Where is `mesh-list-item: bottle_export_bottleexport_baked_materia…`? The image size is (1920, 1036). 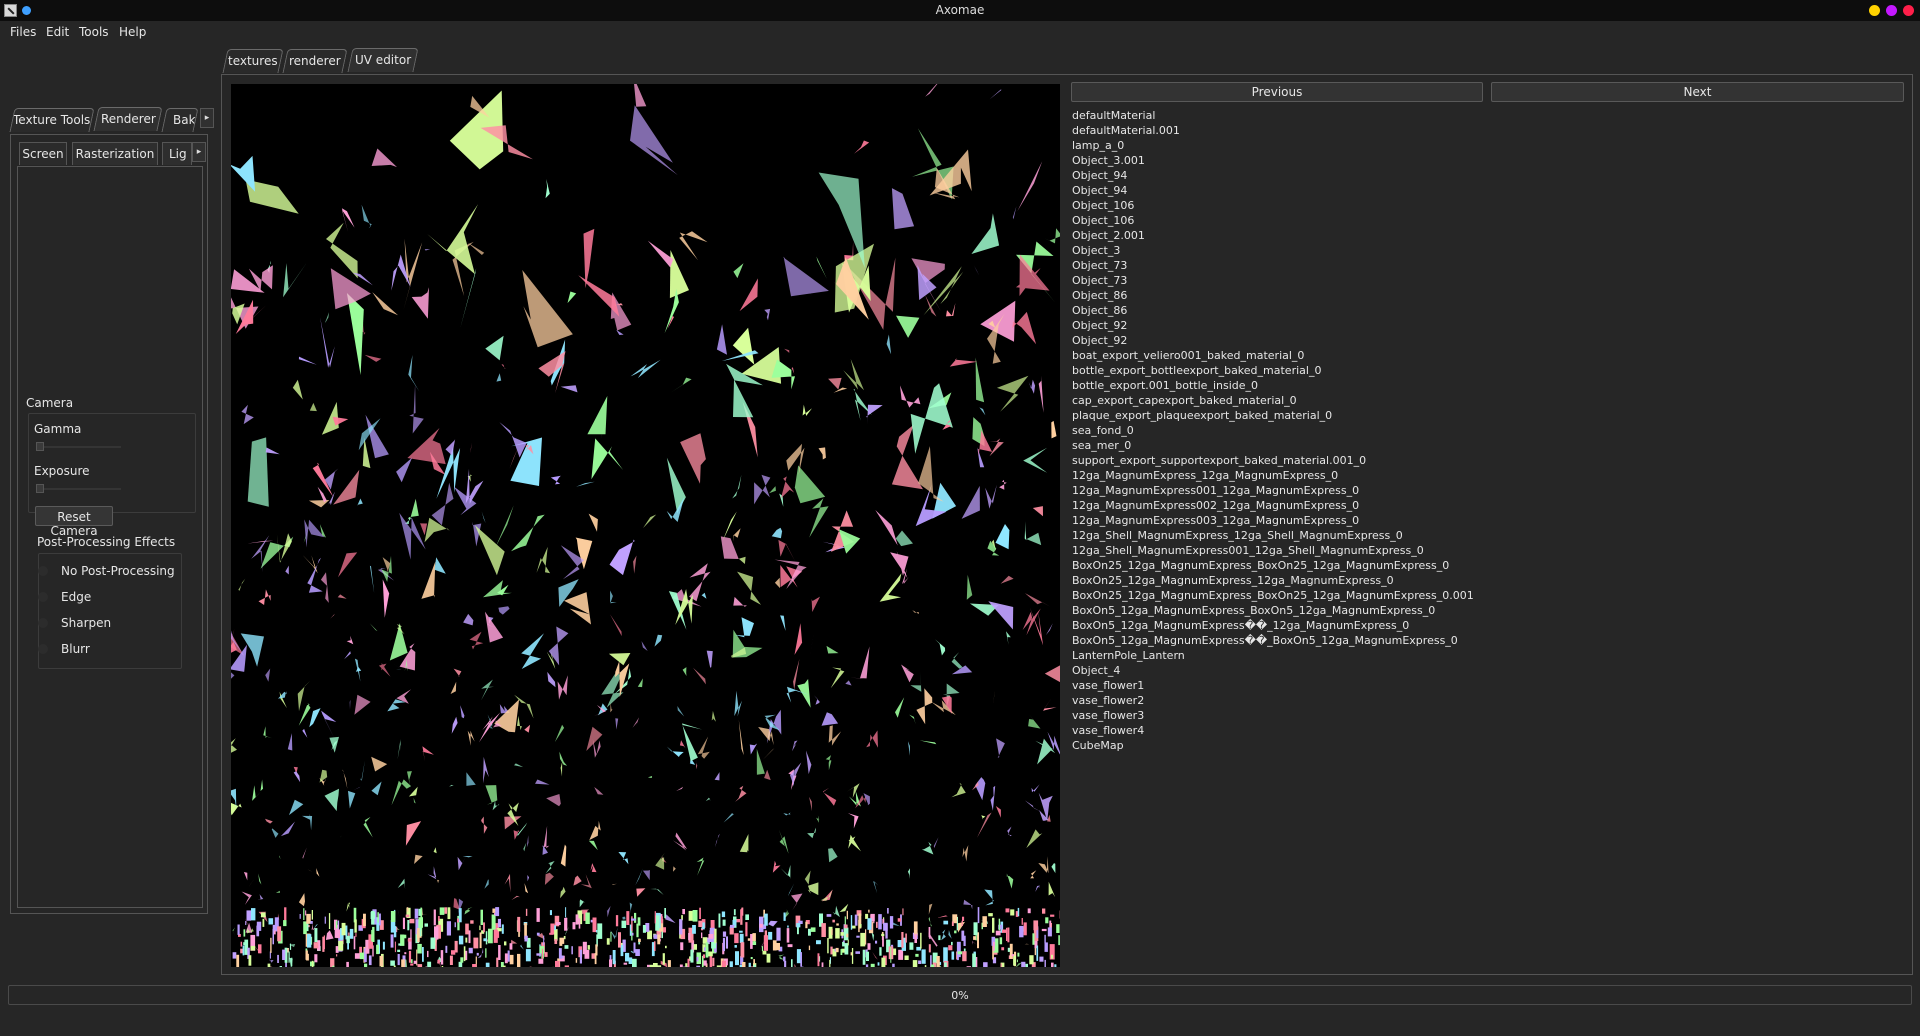 mesh-list-item: bottle_export_bottleexport_baked_materia… is located at coordinates (1372, 370).